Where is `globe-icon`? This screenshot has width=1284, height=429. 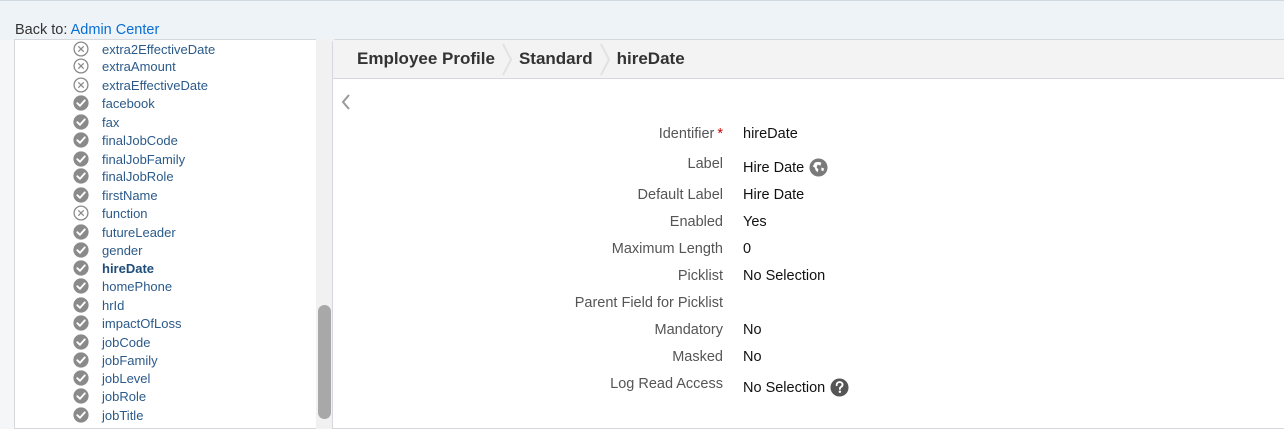 globe-icon is located at coordinates (818, 167).